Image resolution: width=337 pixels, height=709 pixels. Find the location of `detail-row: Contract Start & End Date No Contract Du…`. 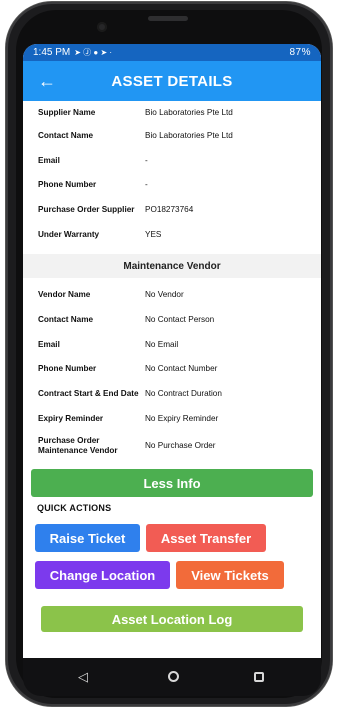

detail-row: Contract Start & End Date No Contract Du… is located at coordinates (172, 393).